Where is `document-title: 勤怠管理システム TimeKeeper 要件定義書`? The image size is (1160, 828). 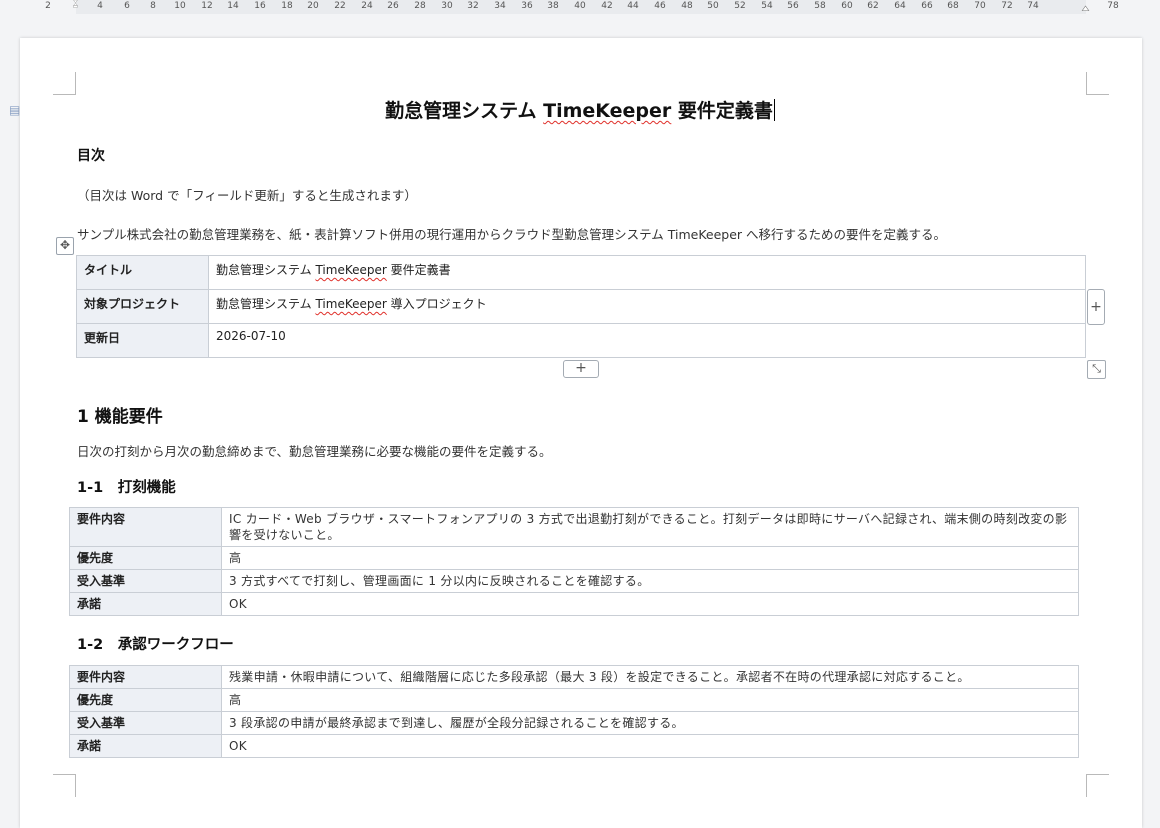
document-title: 勤怠管理システム TimeKeeper 要件定義書 is located at coordinates (580, 109).